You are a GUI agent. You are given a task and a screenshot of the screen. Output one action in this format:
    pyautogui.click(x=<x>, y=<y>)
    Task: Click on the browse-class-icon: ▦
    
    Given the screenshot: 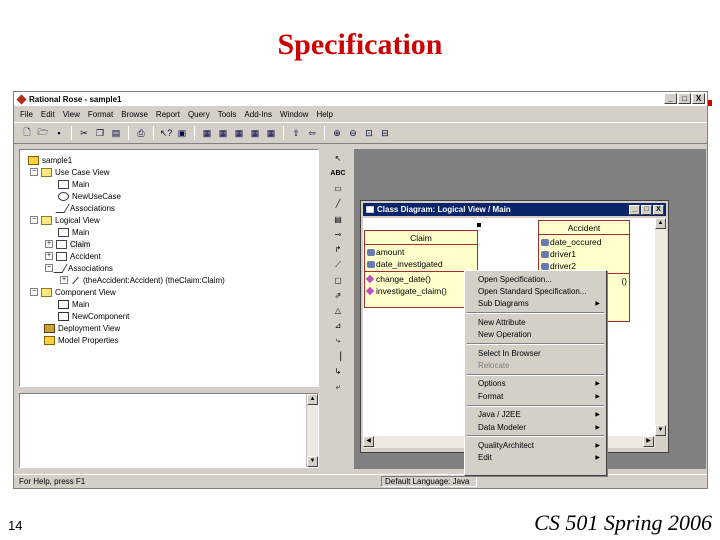 What is the action you would take?
    pyautogui.click(x=207, y=133)
    